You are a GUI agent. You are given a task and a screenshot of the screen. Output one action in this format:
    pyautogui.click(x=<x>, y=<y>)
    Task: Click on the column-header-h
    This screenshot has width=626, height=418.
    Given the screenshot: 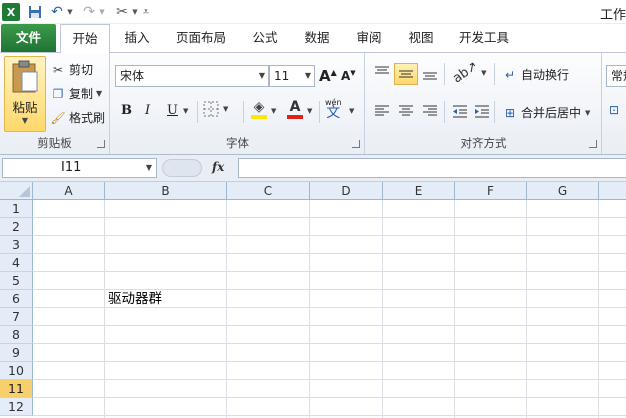 What is the action you would take?
    pyautogui.click(x=612, y=191)
    